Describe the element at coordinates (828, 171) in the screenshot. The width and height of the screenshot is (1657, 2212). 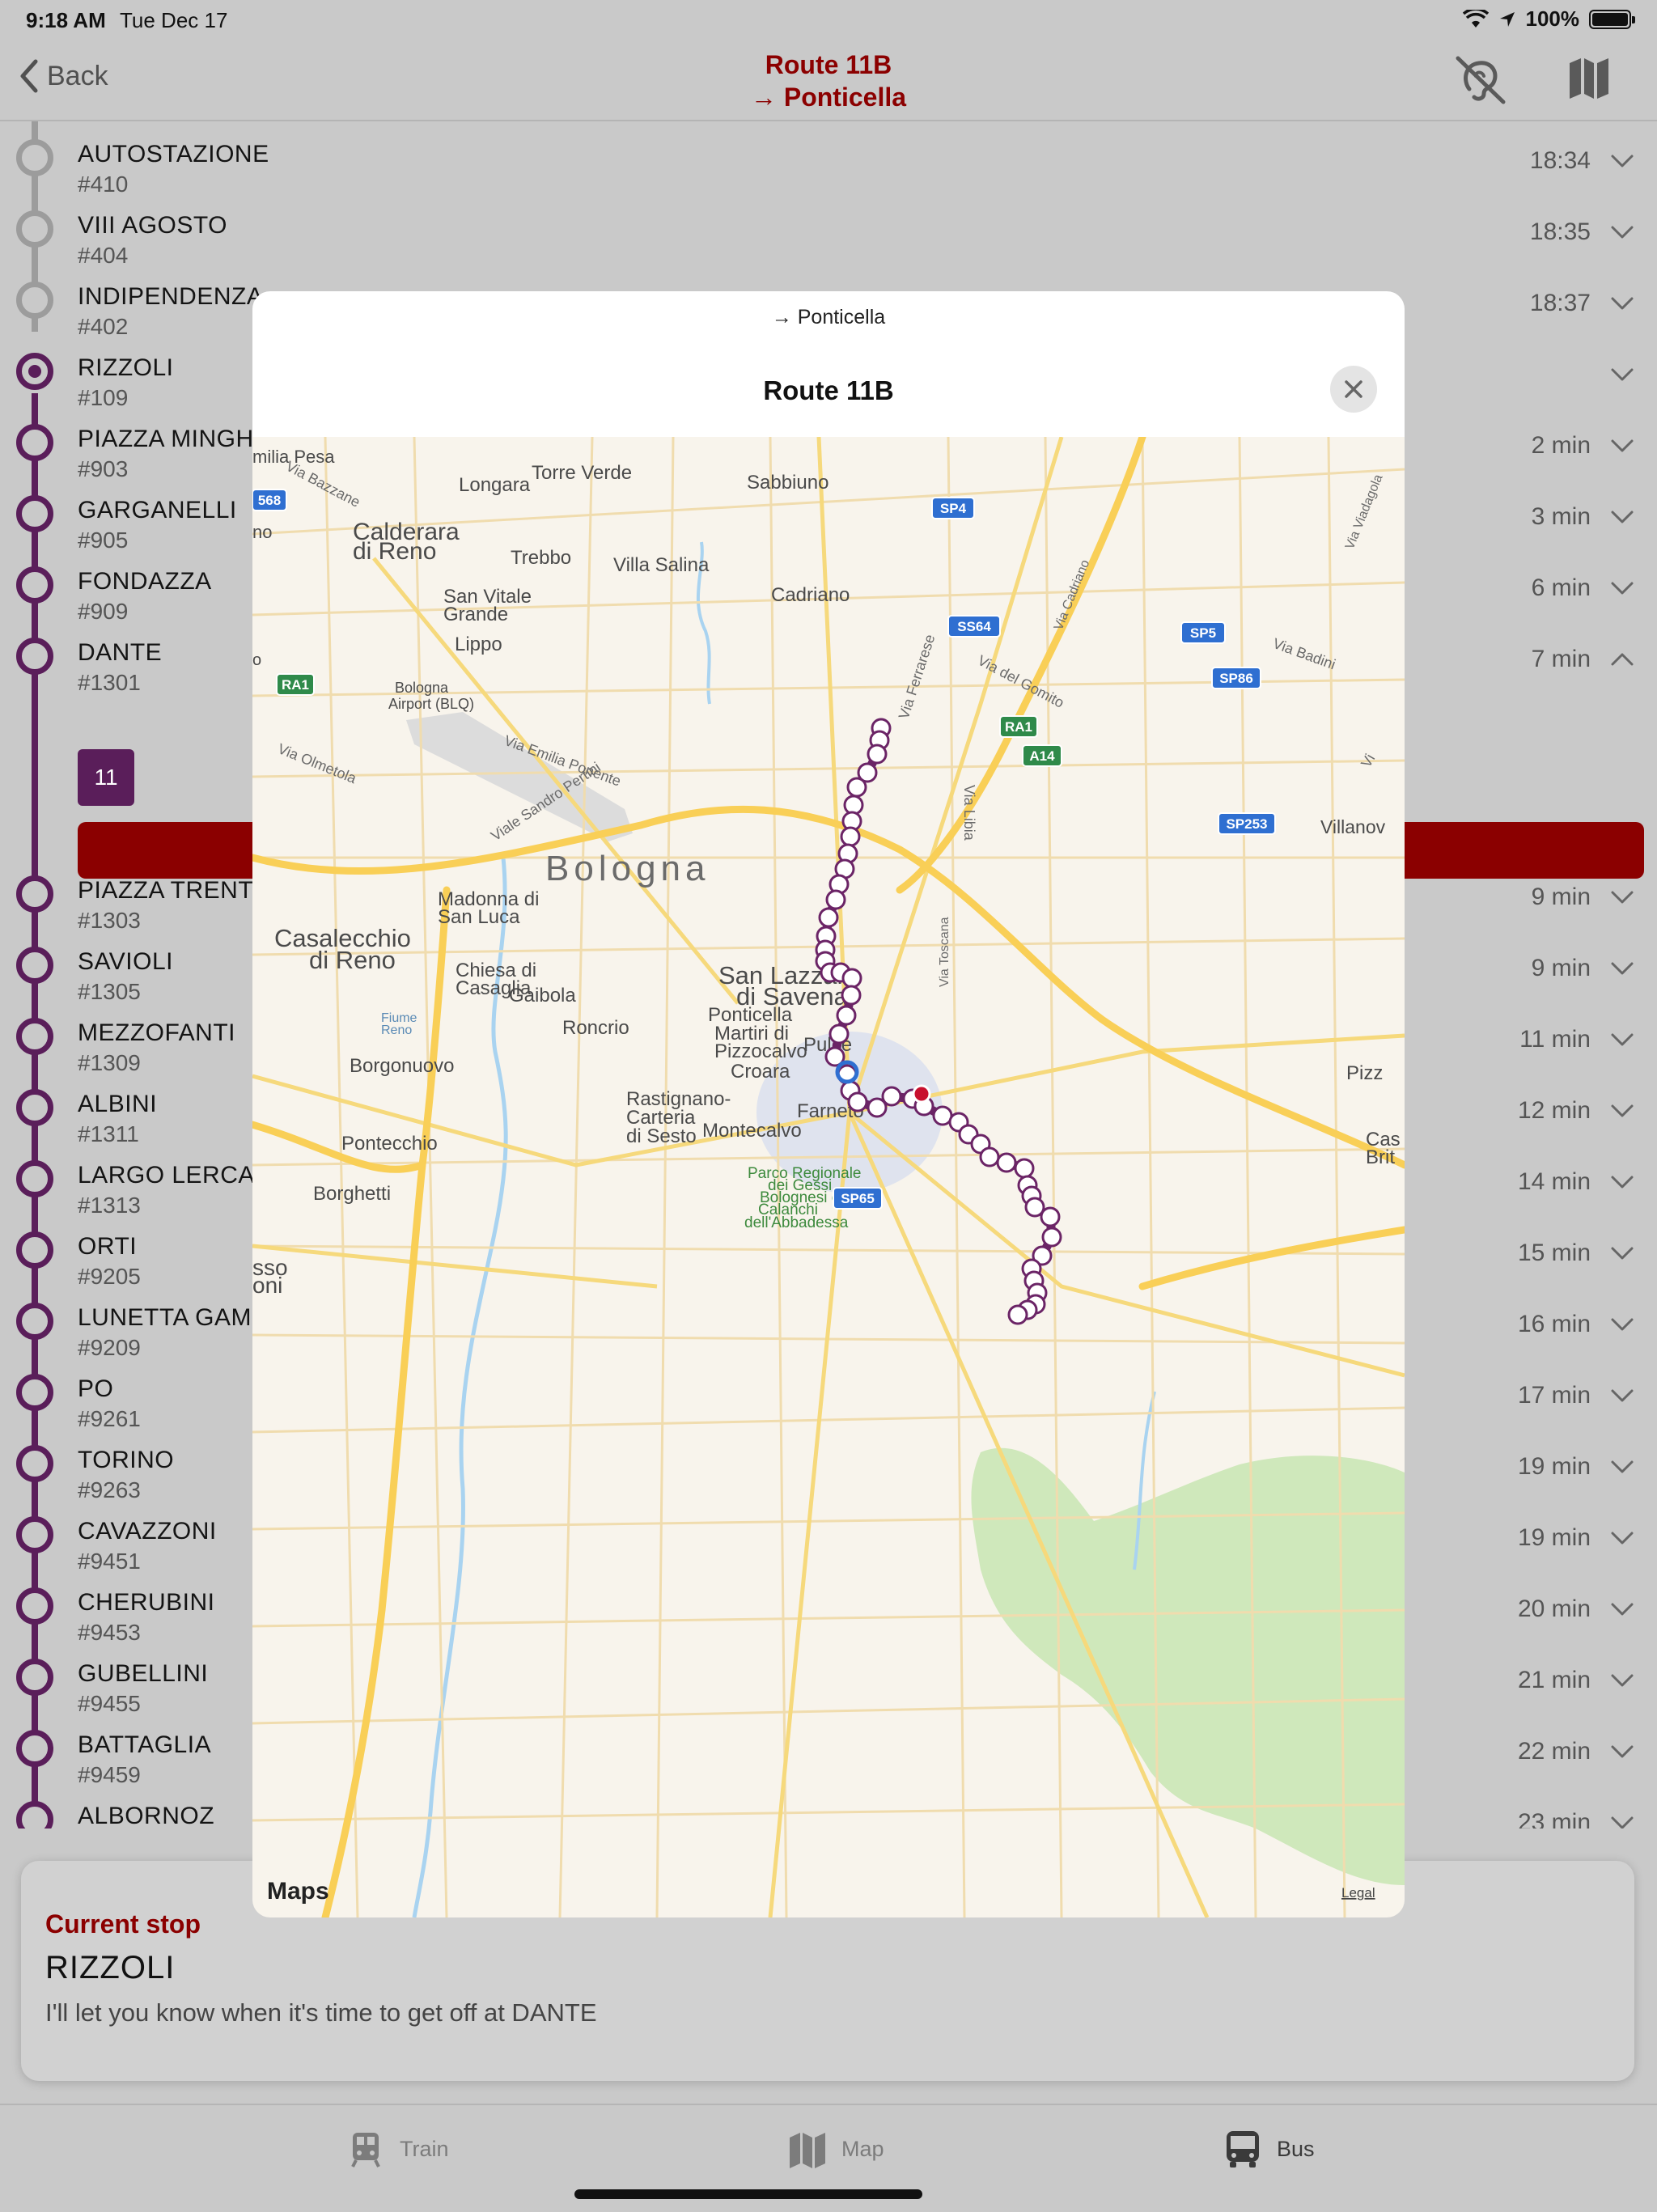
I see `stop-row: AUTOSTAZIONE #410 18:34` at that location.